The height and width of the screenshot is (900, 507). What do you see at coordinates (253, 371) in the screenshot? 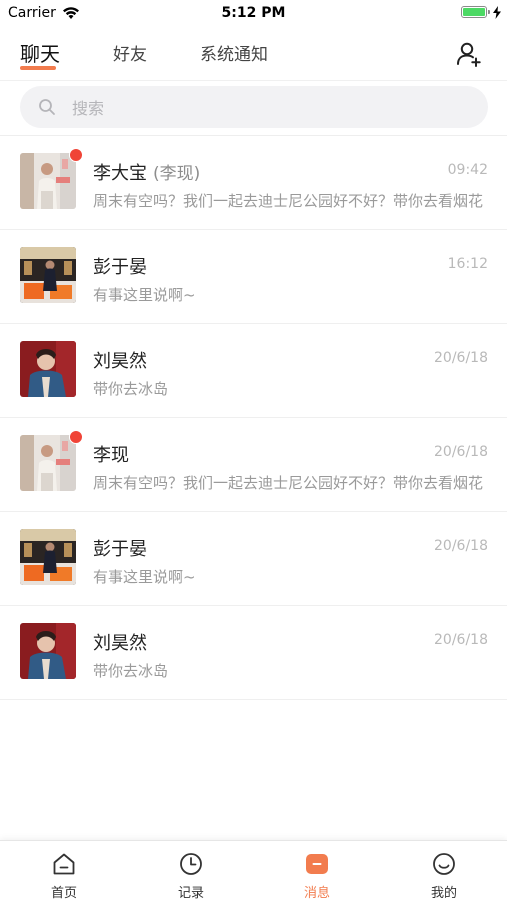
I see `chat-row-3: 刘昊然 20/6/18 带你去冰岛` at bounding box center [253, 371].